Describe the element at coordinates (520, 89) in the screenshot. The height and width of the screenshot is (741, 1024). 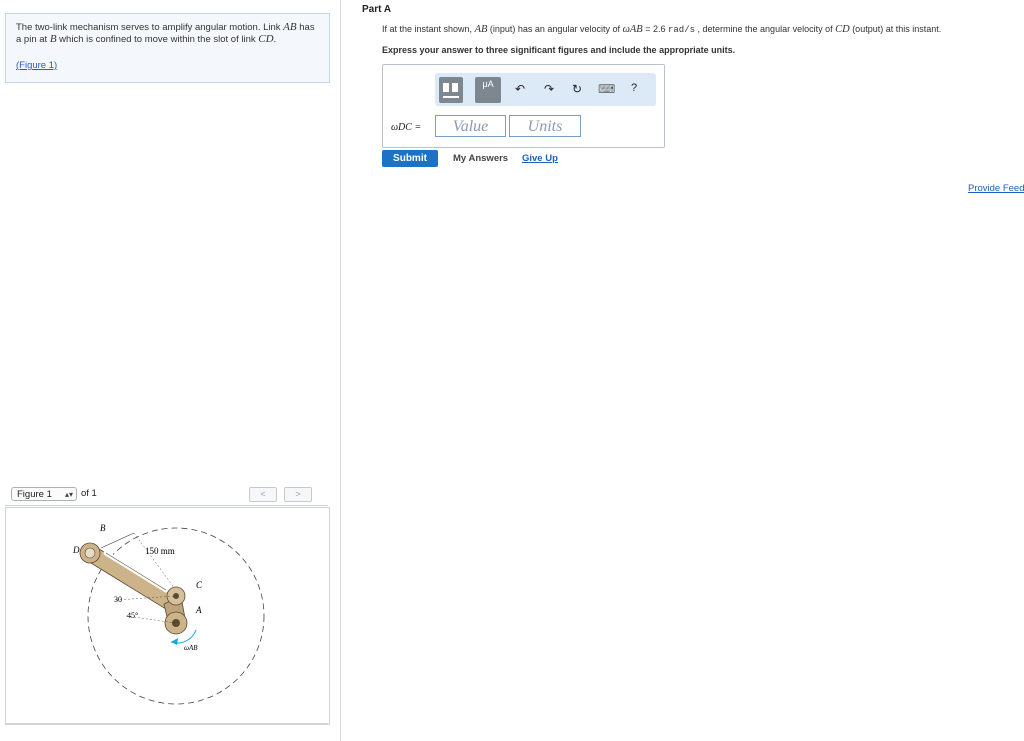
I see `undo-icon: ↶` at that location.